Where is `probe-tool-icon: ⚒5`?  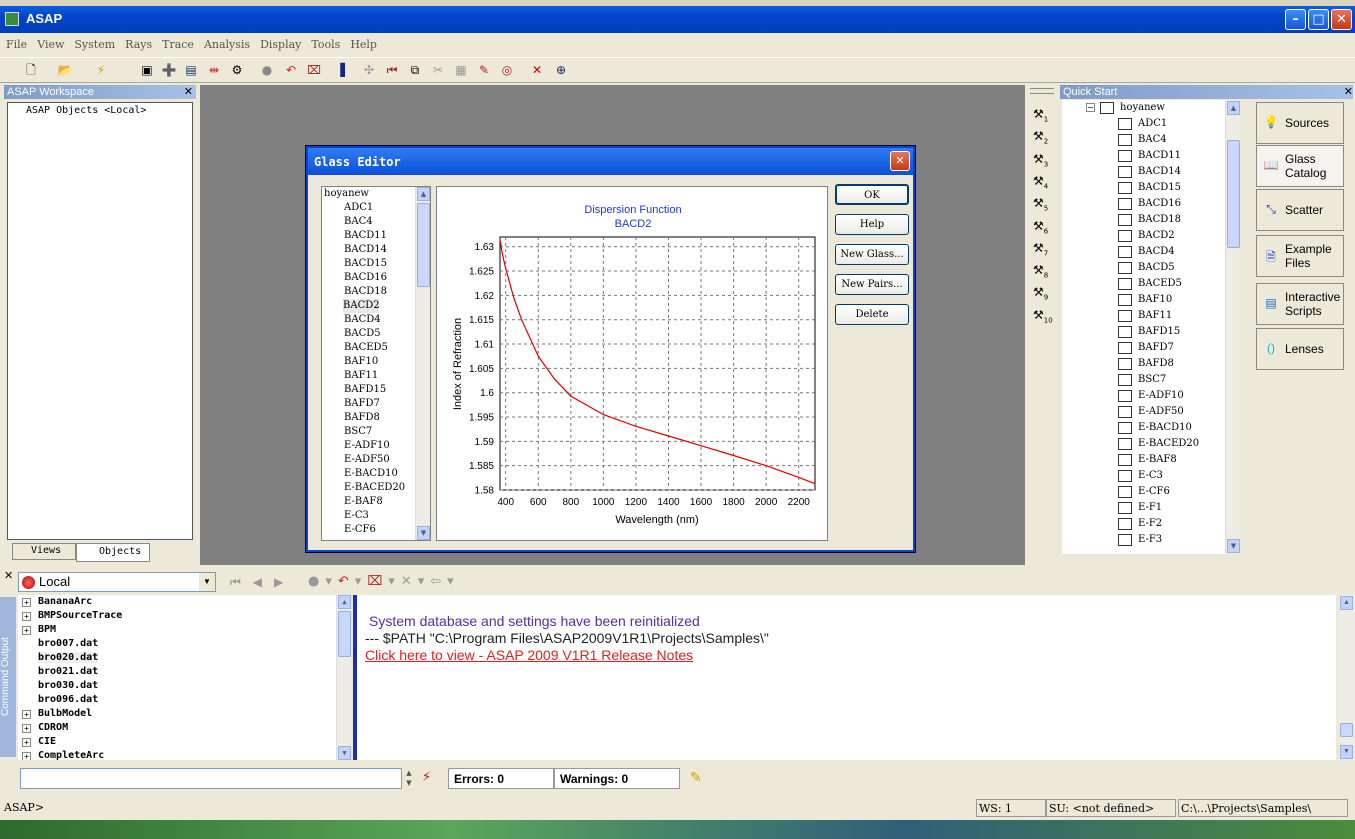 probe-tool-icon: ⚒5 is located at coordinates (1041, 204).